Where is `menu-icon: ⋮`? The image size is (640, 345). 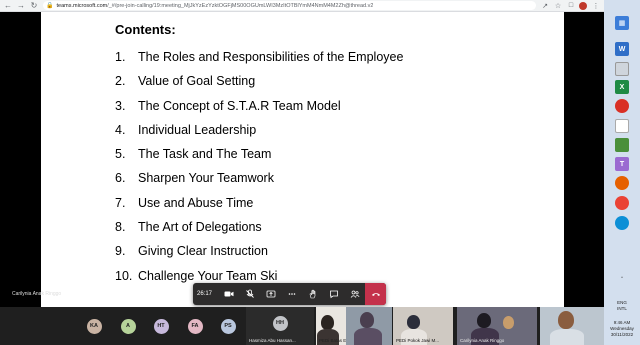 menu-icon: ⋮ is located at coordinates (596, 6).